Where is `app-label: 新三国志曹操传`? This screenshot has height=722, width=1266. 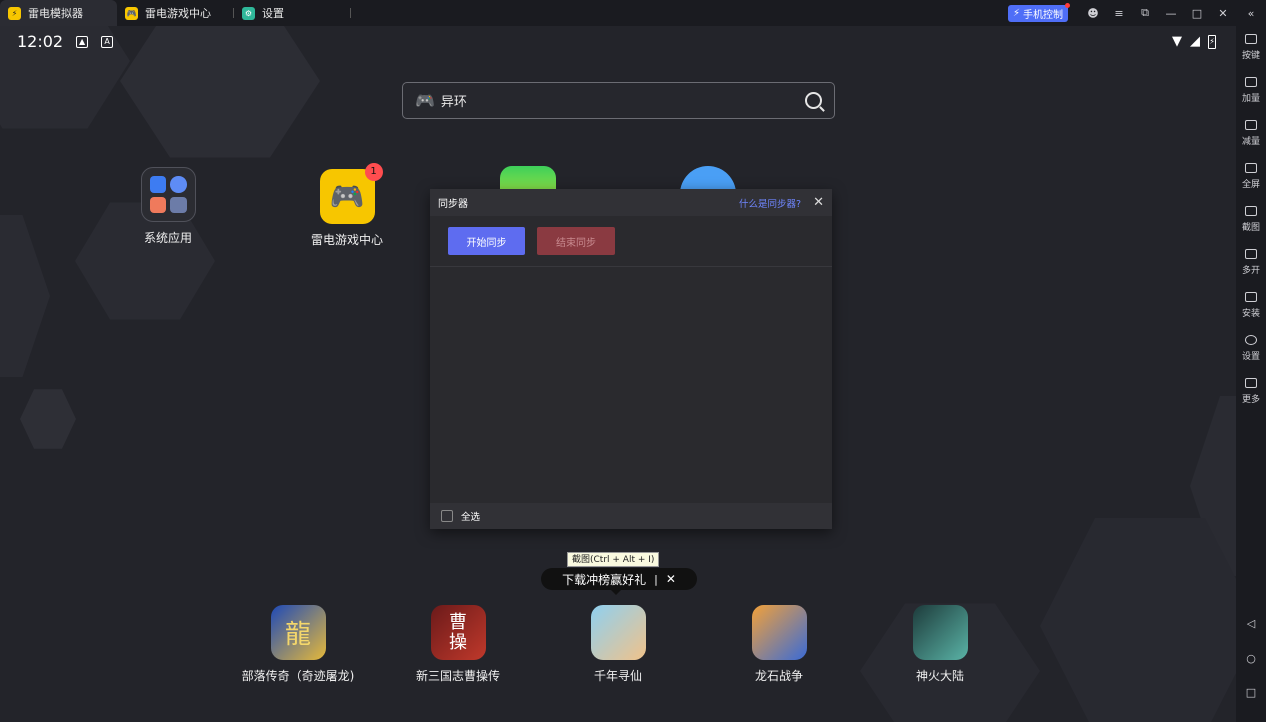
app-label: 新三国志曹操传 is located at coordinates (457, 676).